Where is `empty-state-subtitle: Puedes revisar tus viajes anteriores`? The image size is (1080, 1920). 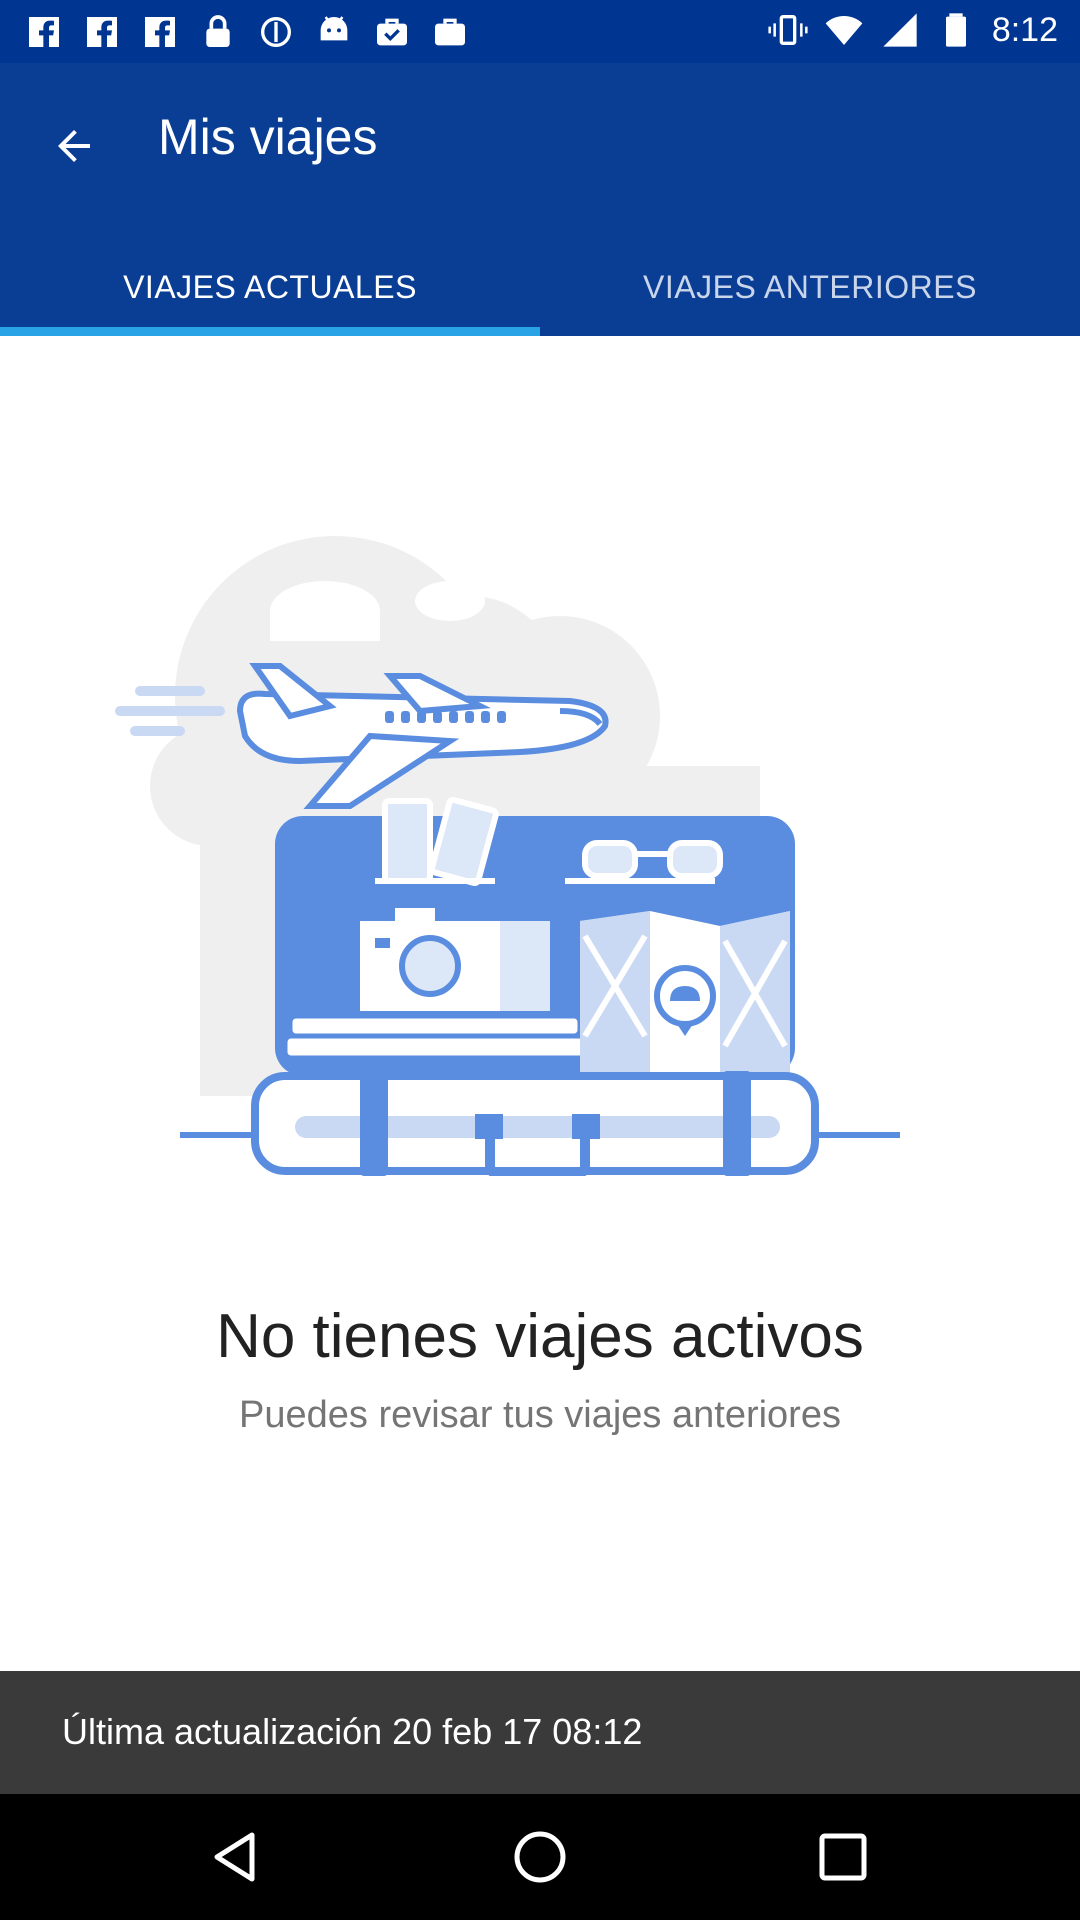
empty-state-subtitle: Puedes revisar tus viajes anteriores is located at coordinates (540, 1415).